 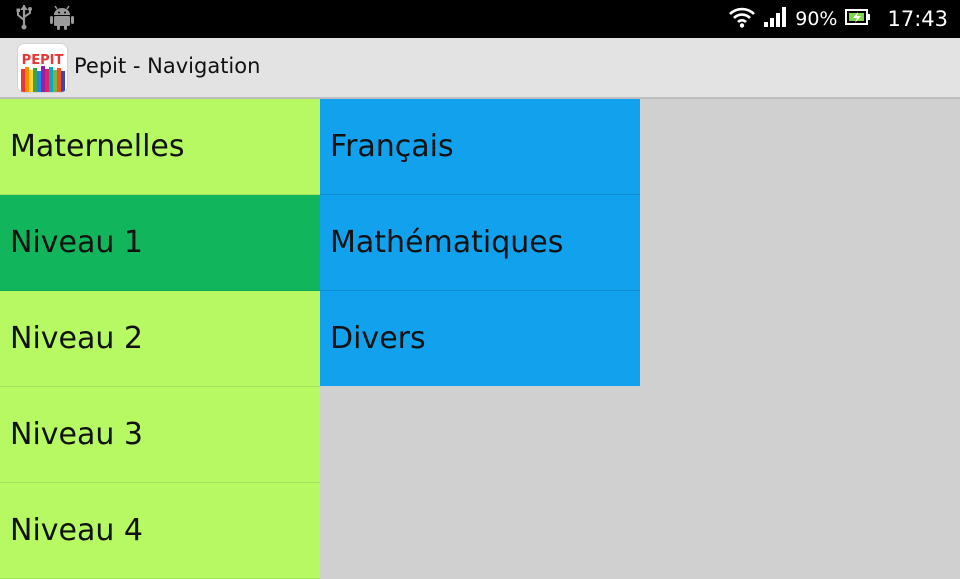 What do you see at coordinates (775, 19) in the screenshot?
I see `signal-icon` at bounding box center [775, 19].